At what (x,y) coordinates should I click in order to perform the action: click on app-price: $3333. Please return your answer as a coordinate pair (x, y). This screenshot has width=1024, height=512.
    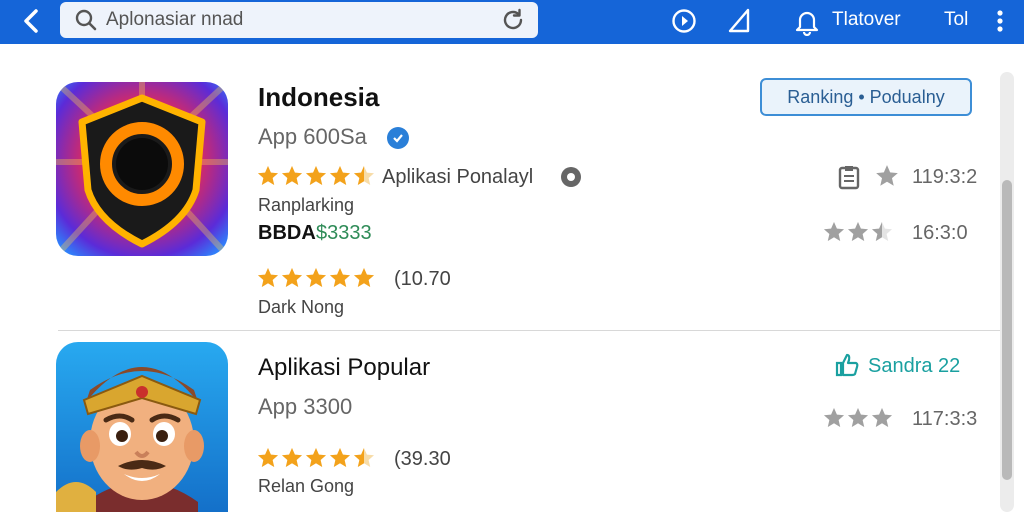
    Looking at the image, I should click on (344, 233).